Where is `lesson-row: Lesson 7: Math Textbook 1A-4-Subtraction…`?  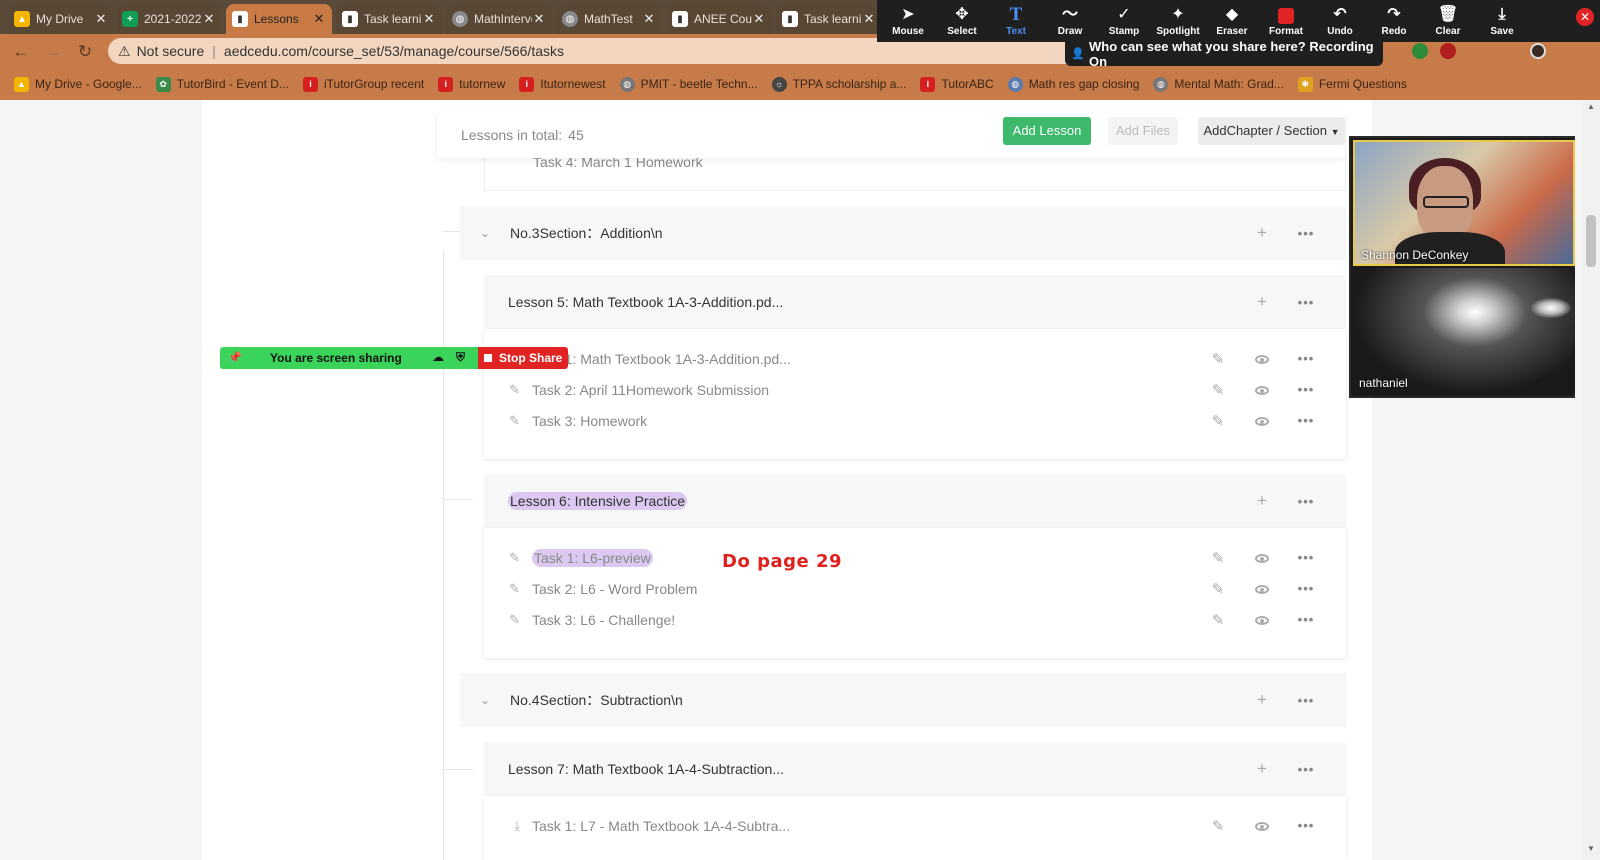
lesson-row: Lesson 7: Math Textbook 1A-4-Subtraction… is located at coordinates (915, 769).